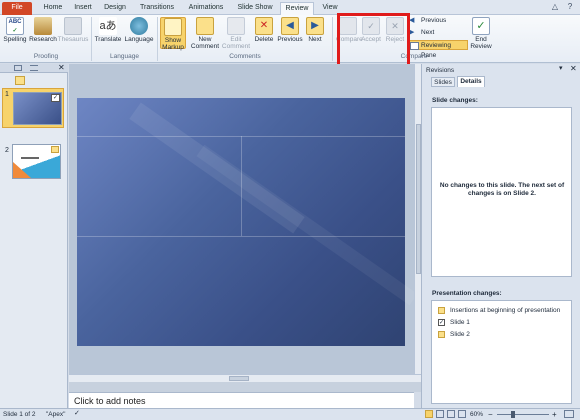 Image resolution: width=580 pixels, height=420 pixels. Describe the element at coordinates (236, 46) in the screenshot. I see `edit-comment-label-2: Comment` at that location.